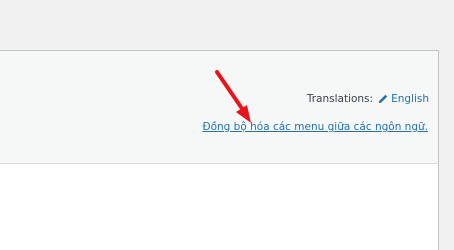  I want to click on translations-row: Translations: English, so click(368, 99).